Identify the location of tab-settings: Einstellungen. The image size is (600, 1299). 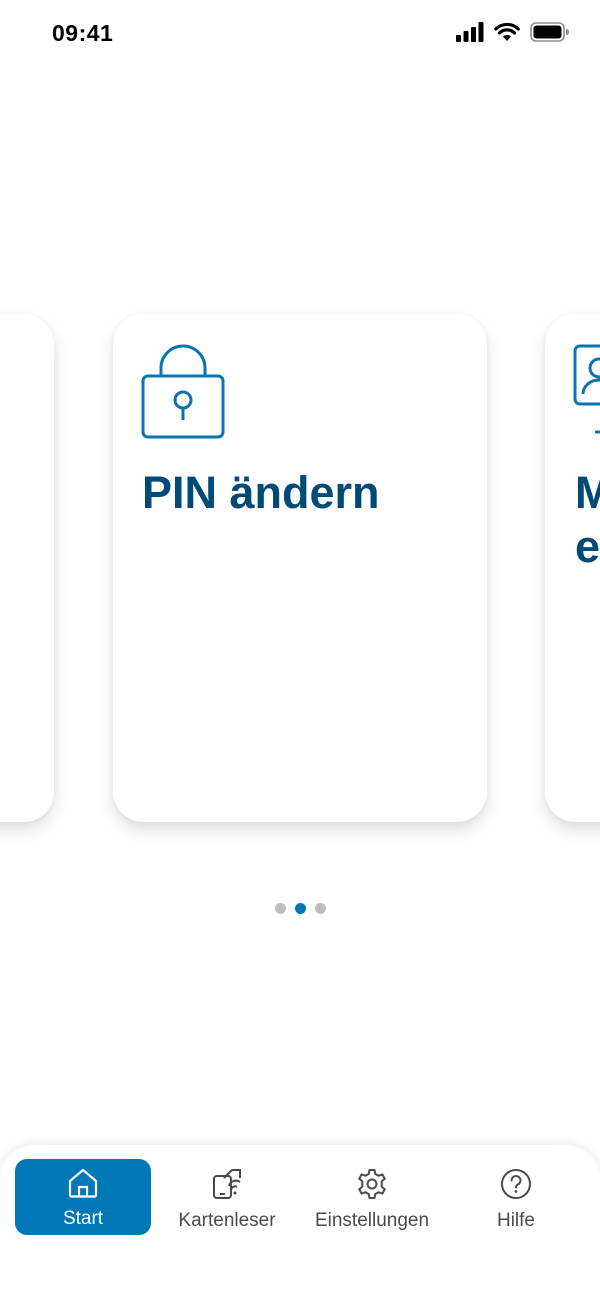
(372, 1197).